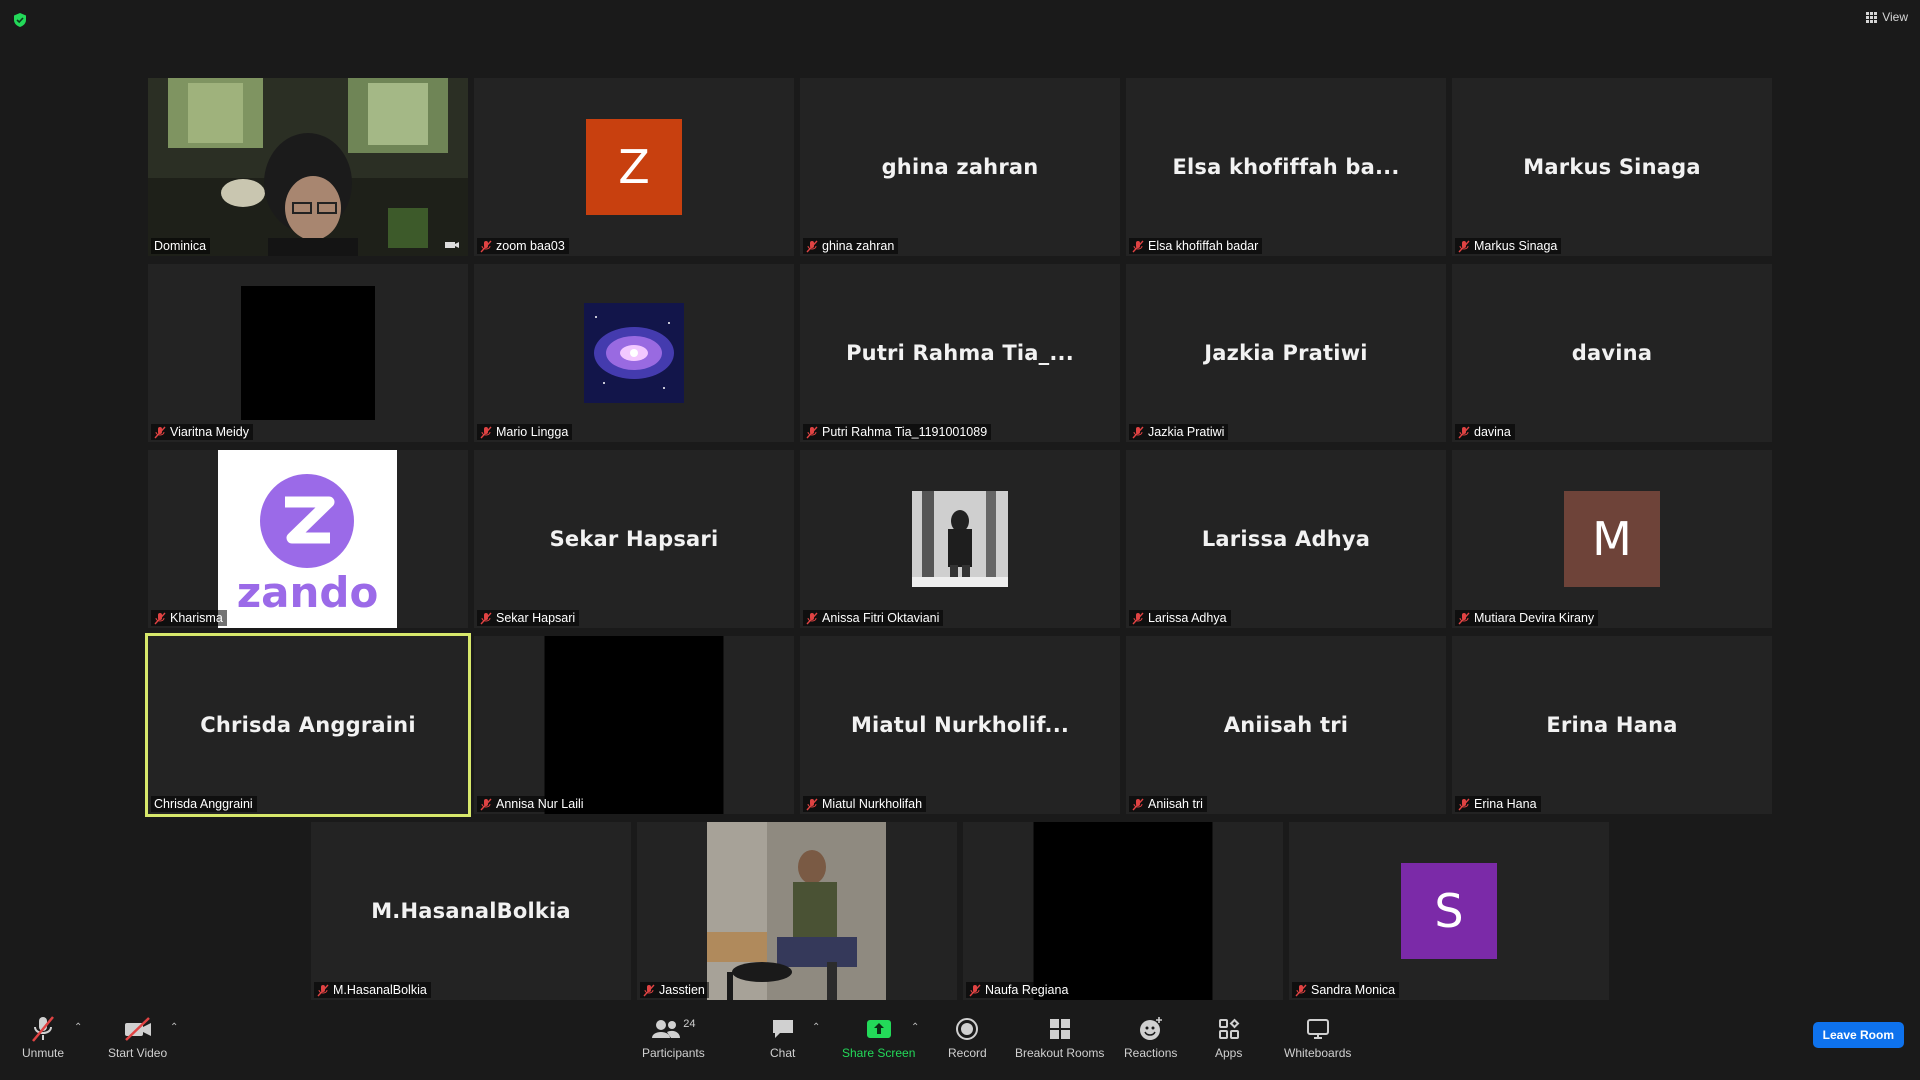 Image resolution: width=1920 pixels, height=1080 pixels. What do you see at coordinates (202, 432) in the screenshot?
I see `participant-name-label: Viaritna Meidy` at bounding box center [202, 432].